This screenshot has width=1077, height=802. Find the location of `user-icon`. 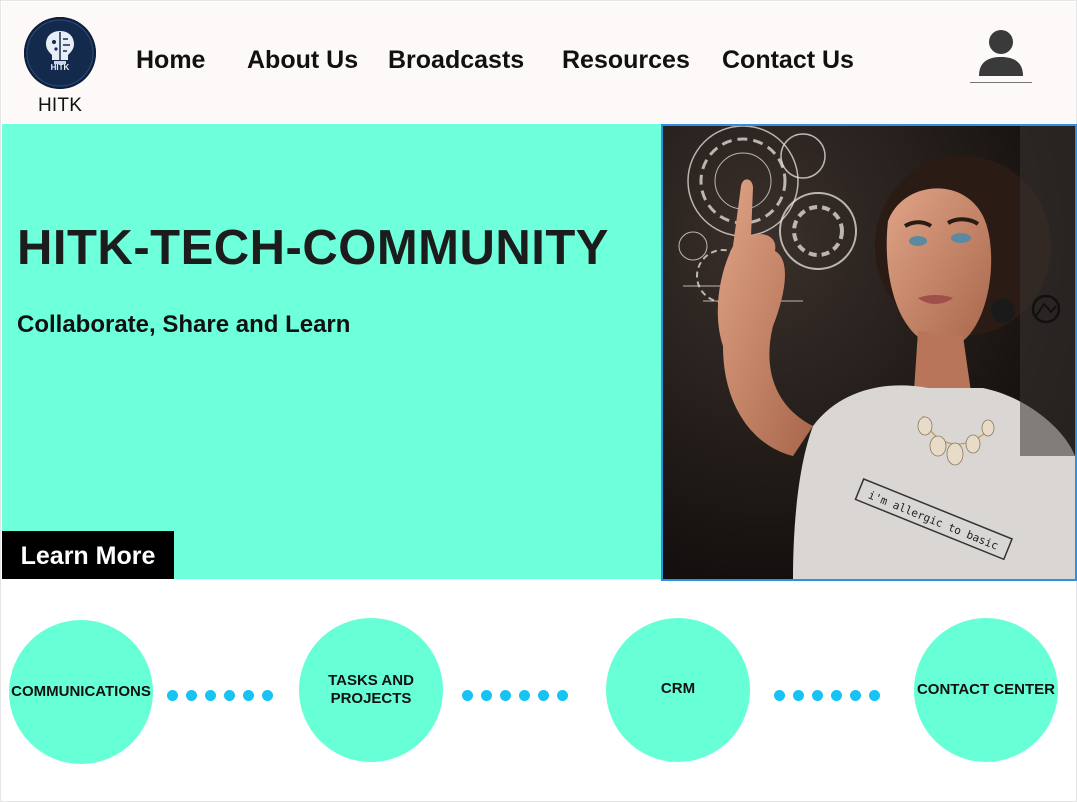

user-icon is located at coordinates (1001, 53).